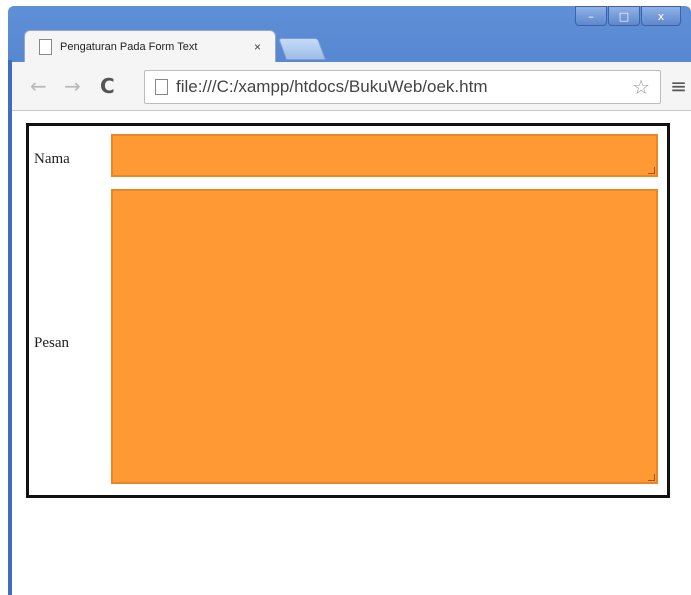  What do you see at coordinates (624, 16) in the screenshot?
I see `maximize-button: □` at bounding box center [624, 16].